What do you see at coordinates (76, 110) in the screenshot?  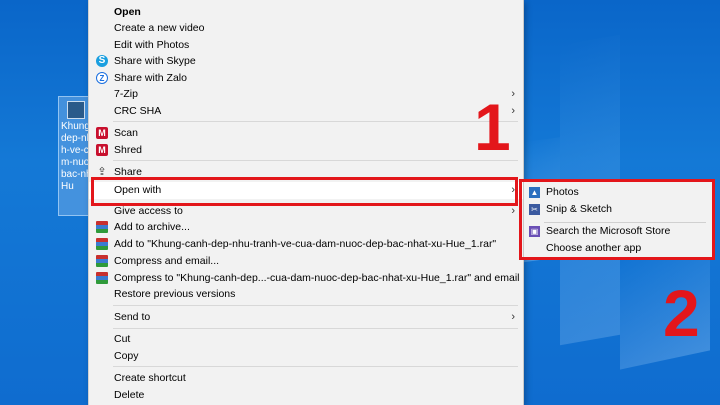 I see `image-thumbnail-icon` at bounding box center [76, 110].